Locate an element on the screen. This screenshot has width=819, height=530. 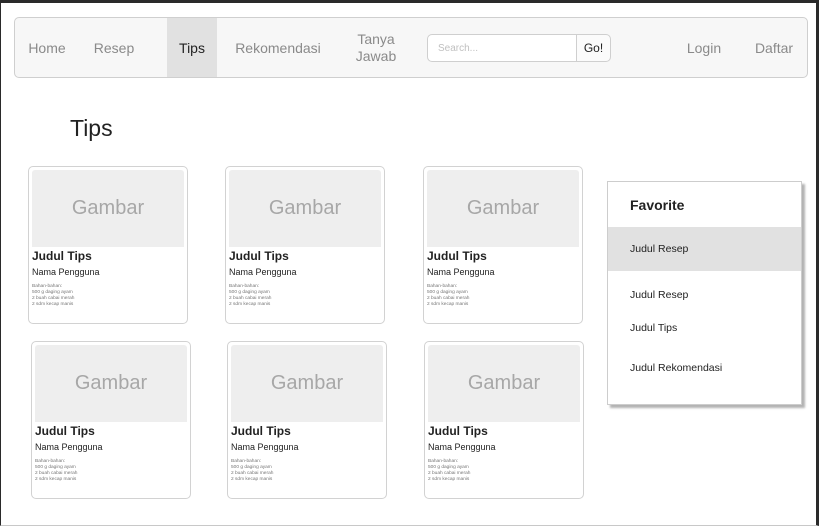
page-title: Tips is located at coordinates (91, 128).